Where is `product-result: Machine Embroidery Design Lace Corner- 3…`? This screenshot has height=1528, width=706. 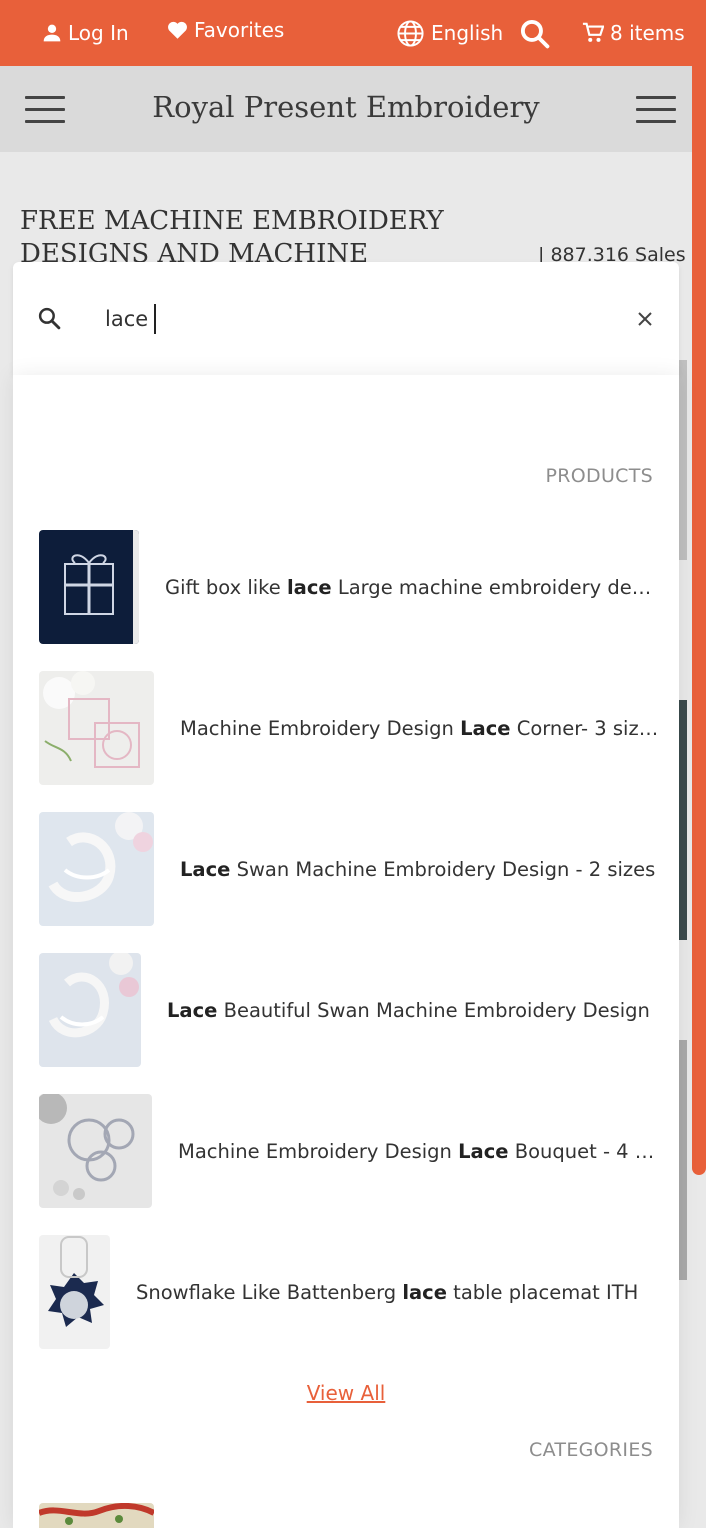
product-result: Machine Embroidery Design Lace Corner- 3… is located at coordinates (349, 728).